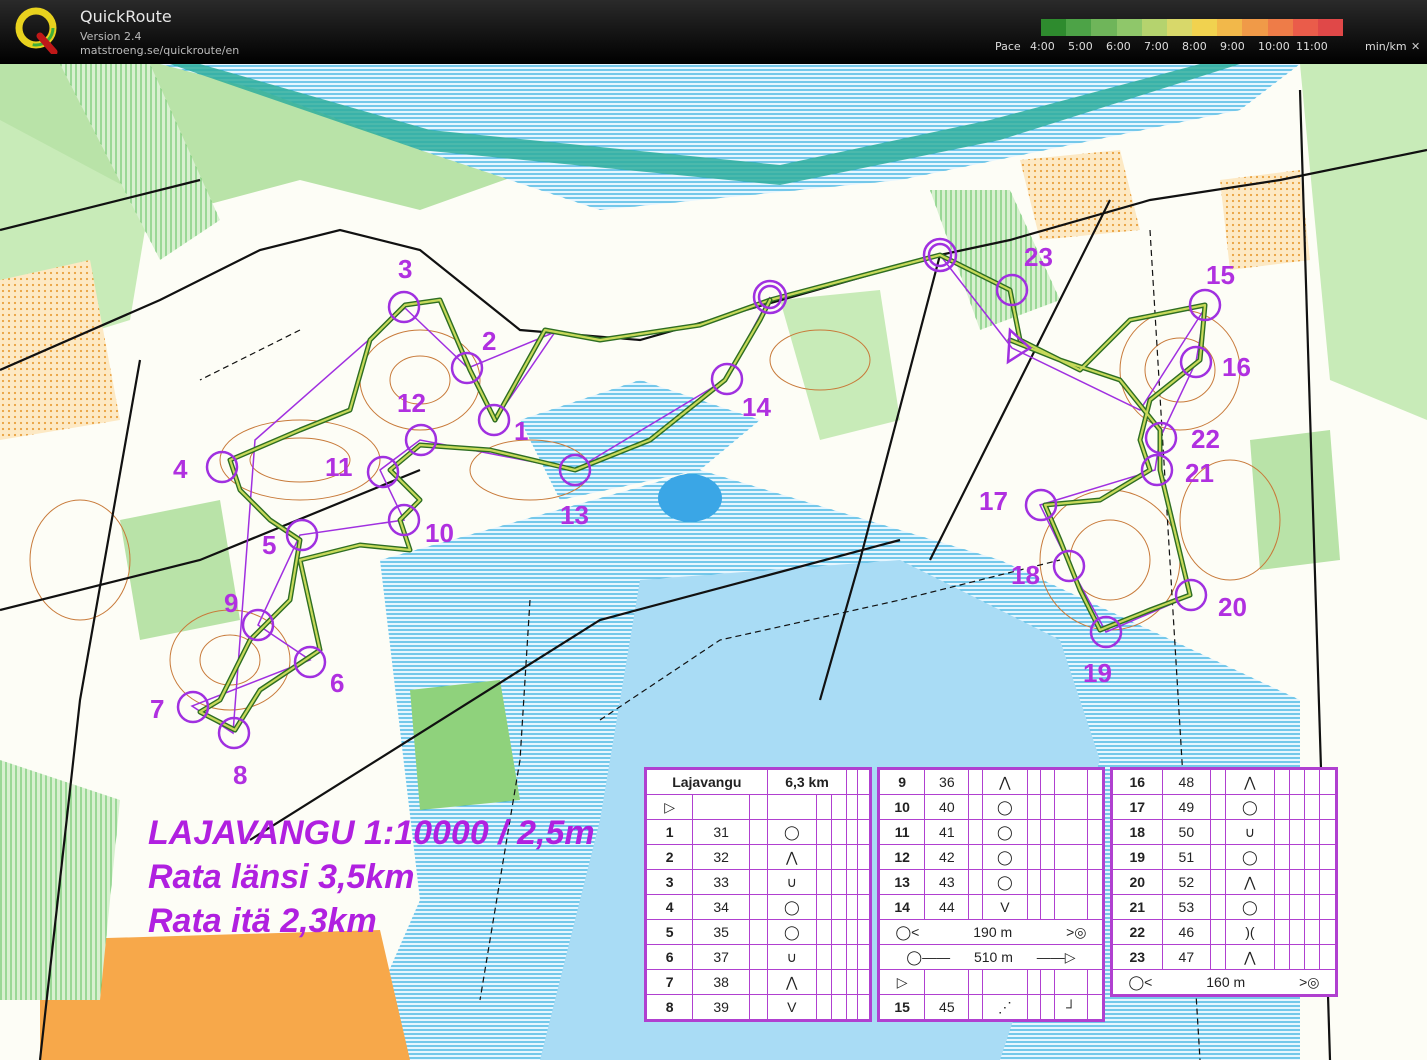 The height and width of the screenshot is (1060, 1427). I want to click on description-row: 2 32 ⋀, so click(757, 857).